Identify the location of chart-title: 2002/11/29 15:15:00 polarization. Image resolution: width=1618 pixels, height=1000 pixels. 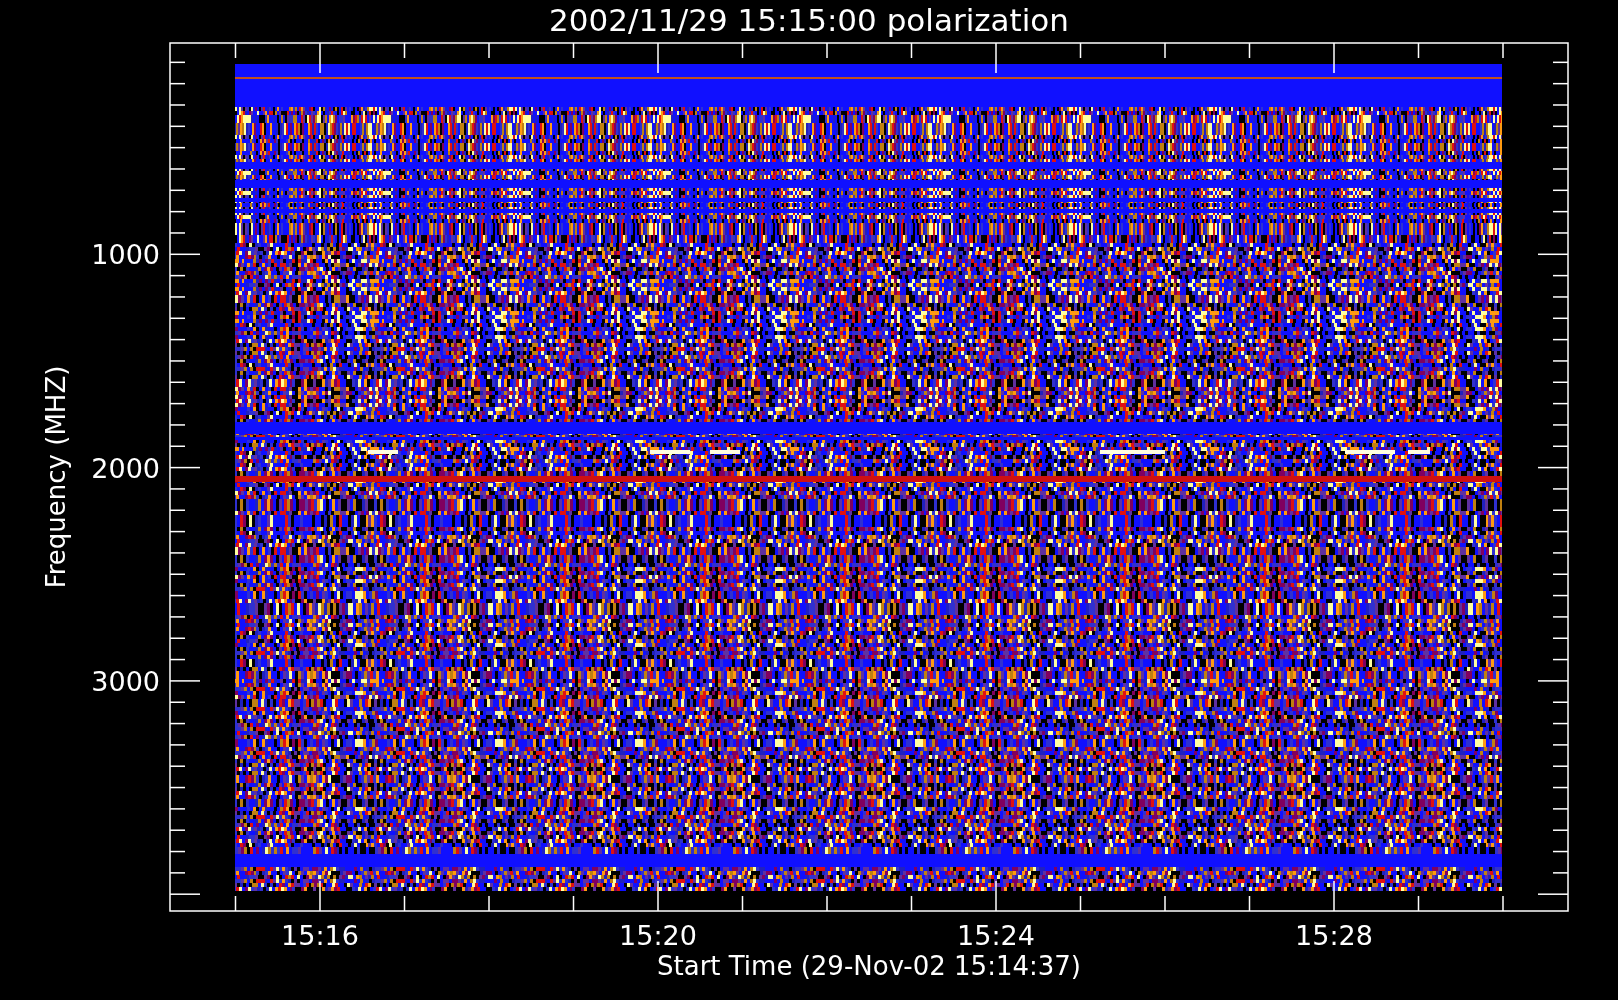
(809, 20).